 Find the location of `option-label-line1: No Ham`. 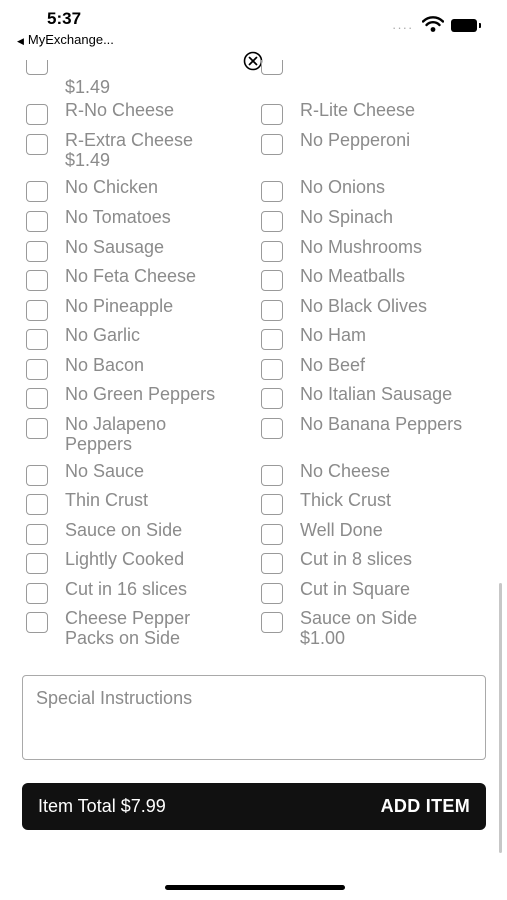

option-label-line1: No Ham is located at coordinates (333, 335).